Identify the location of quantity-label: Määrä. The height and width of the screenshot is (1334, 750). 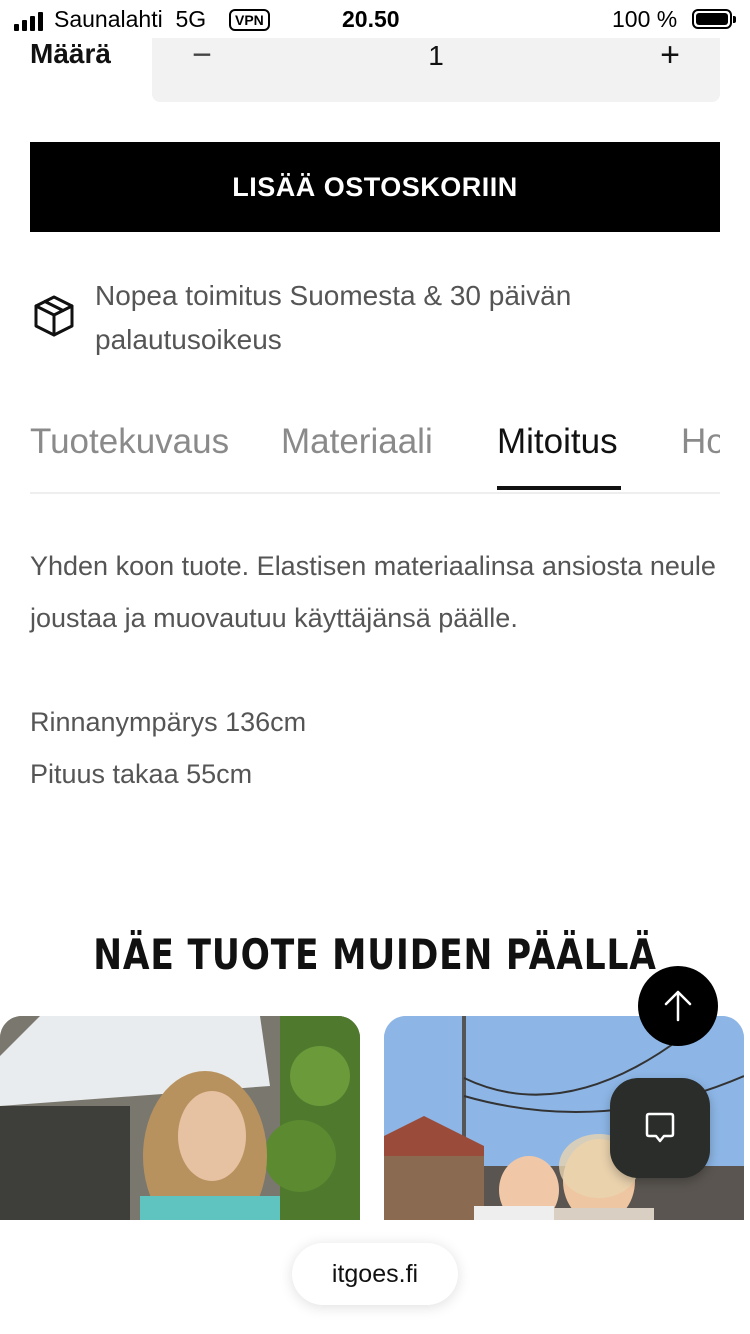
(70, 53).